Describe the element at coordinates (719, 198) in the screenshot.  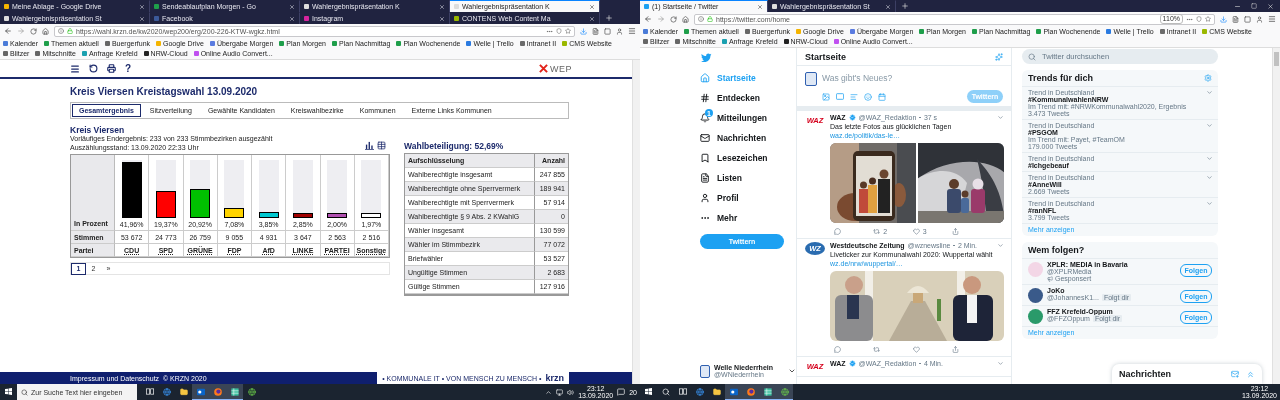
I see `nav-item: Profil` at that location.